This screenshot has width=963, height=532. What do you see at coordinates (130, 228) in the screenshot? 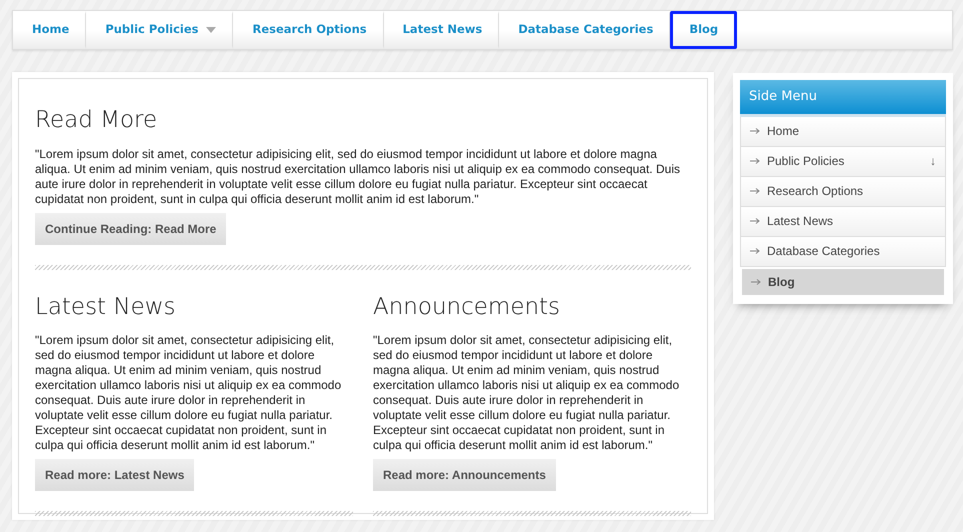
I see `read-more-button: Continue Reading: Read More` at bounding box center [130, 228].